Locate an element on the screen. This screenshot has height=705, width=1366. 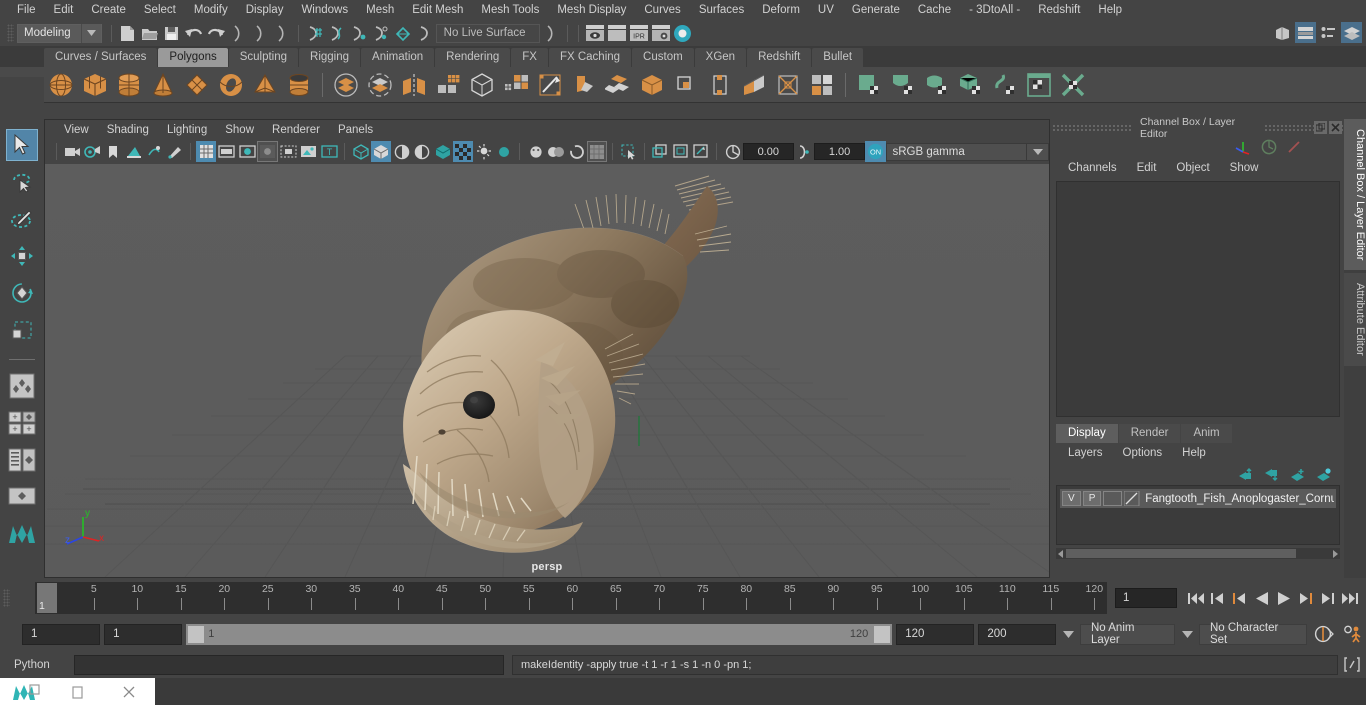
character-set-chevron-down-icon is located at coordinates (1187, 634).